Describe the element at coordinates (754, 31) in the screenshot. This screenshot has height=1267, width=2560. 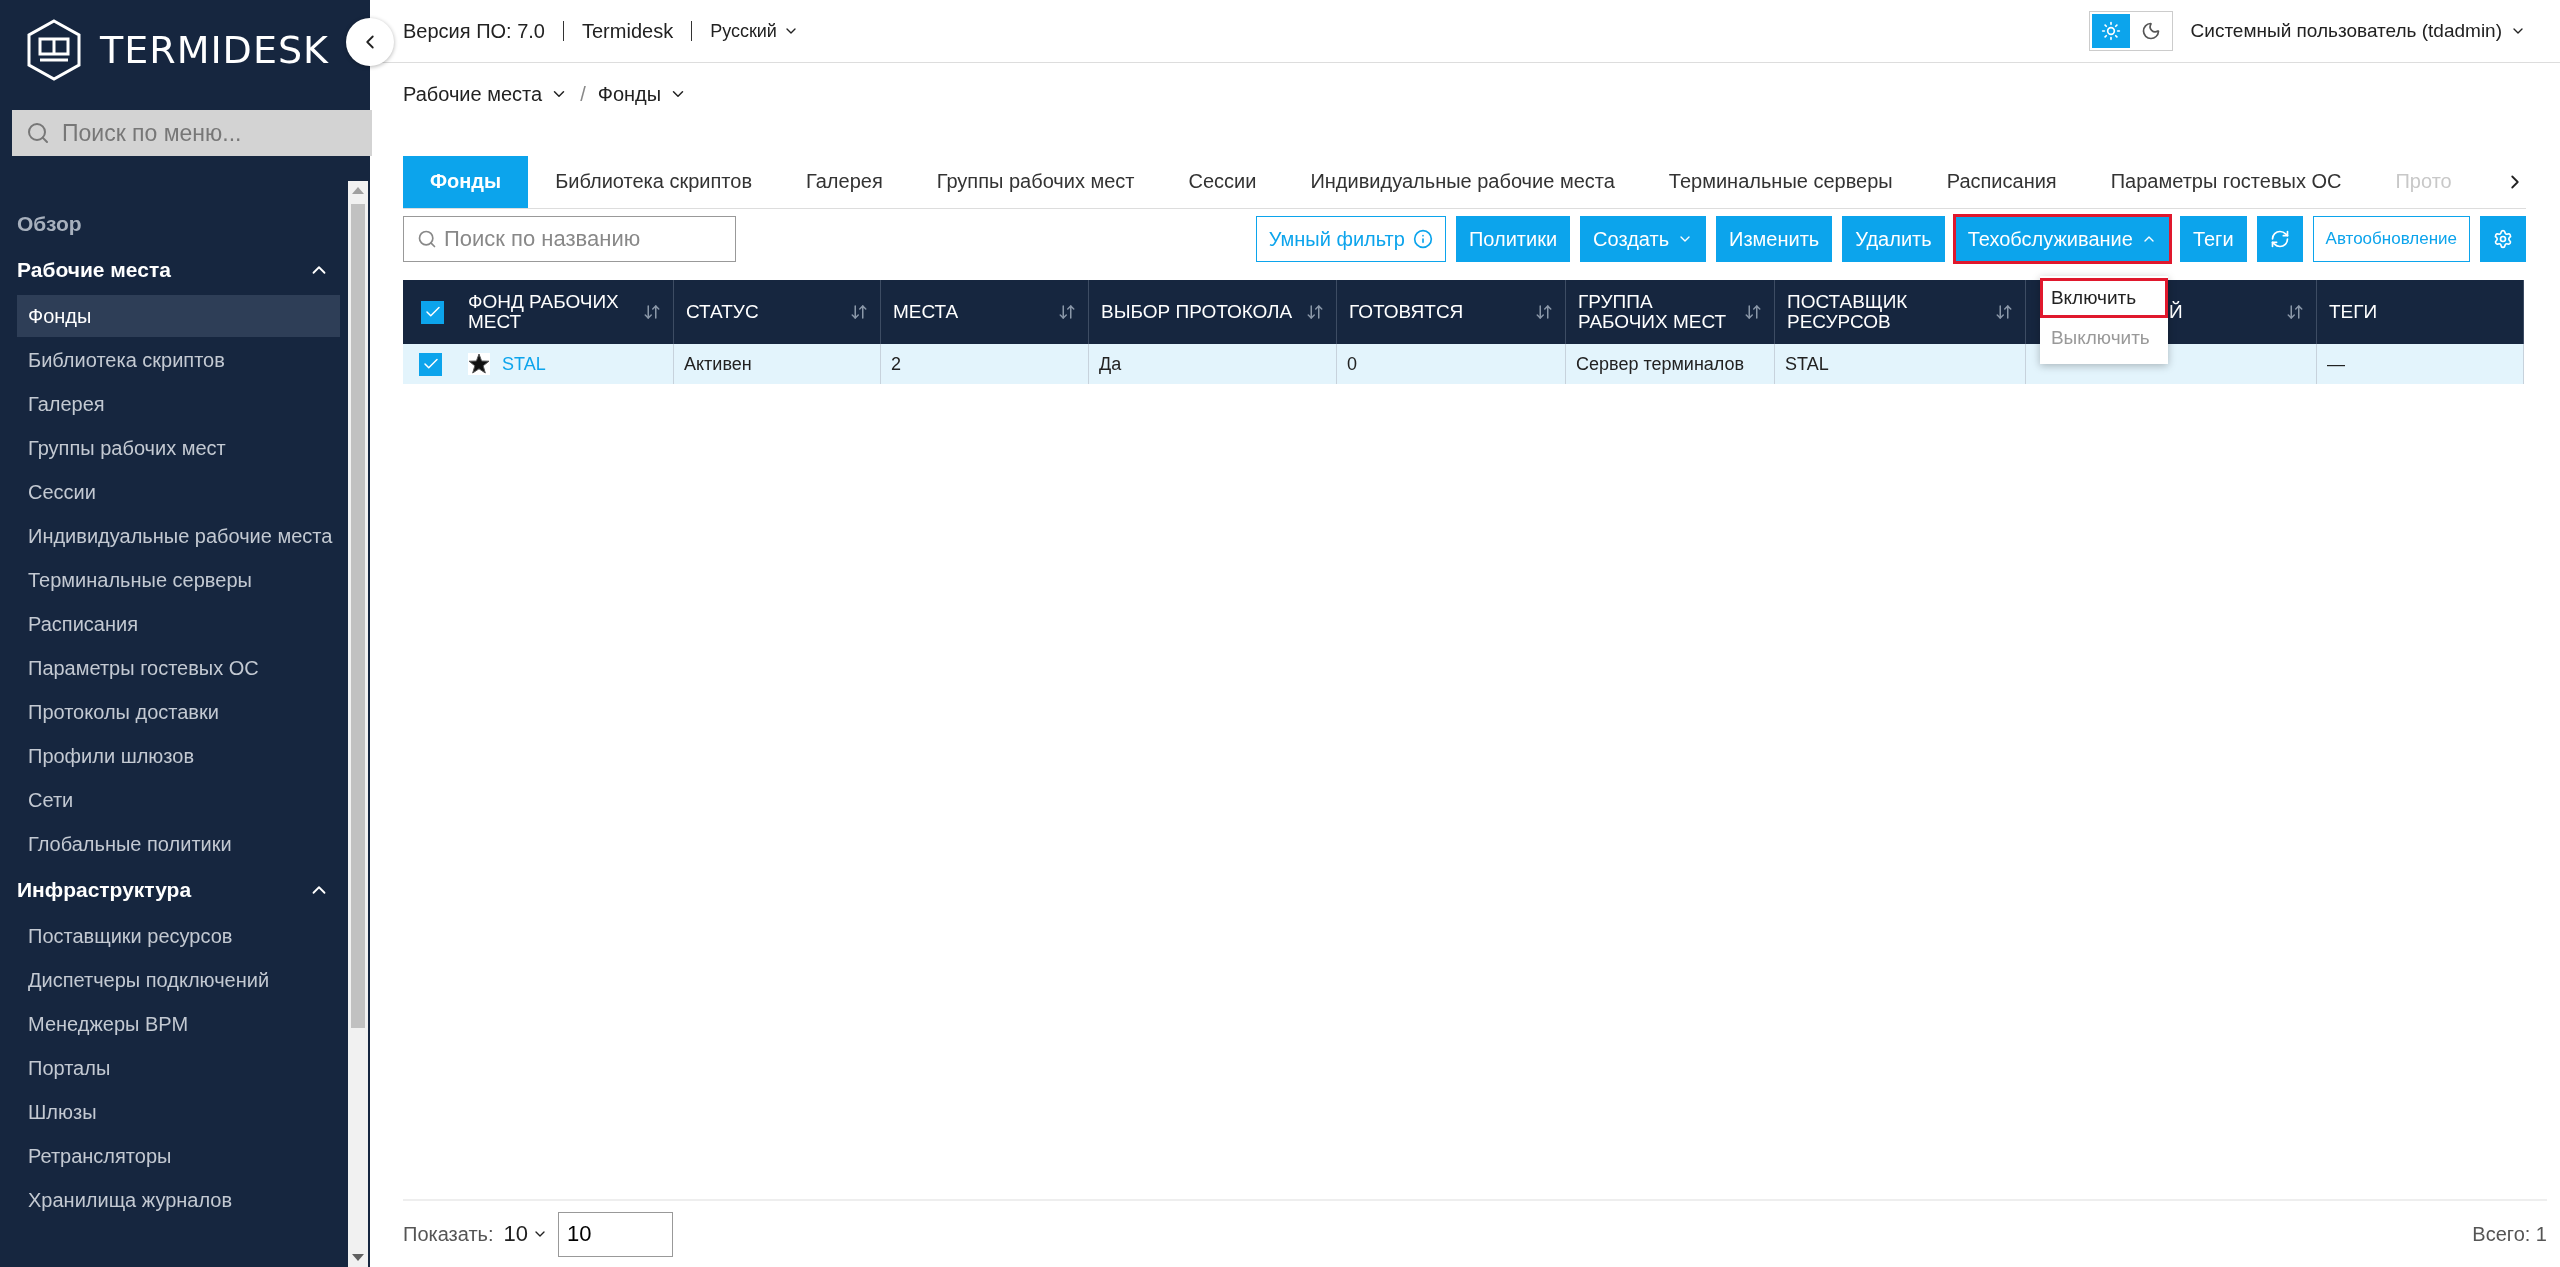
I see `language-selector: Русский` at that location.